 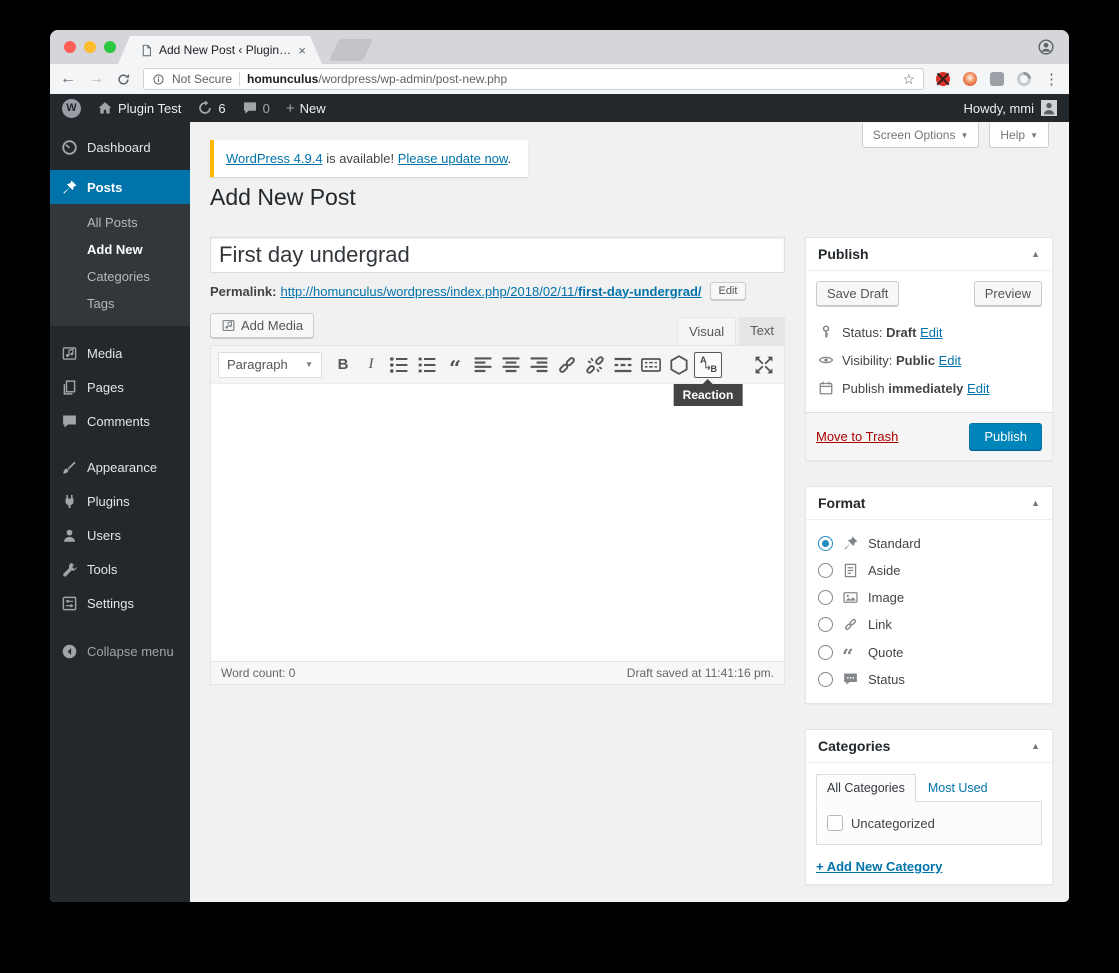 What do you see at coordinates (929, 254) in the screenshot?
I see `publish-box-header: Publish ▲` at bounding box center [929, 254].